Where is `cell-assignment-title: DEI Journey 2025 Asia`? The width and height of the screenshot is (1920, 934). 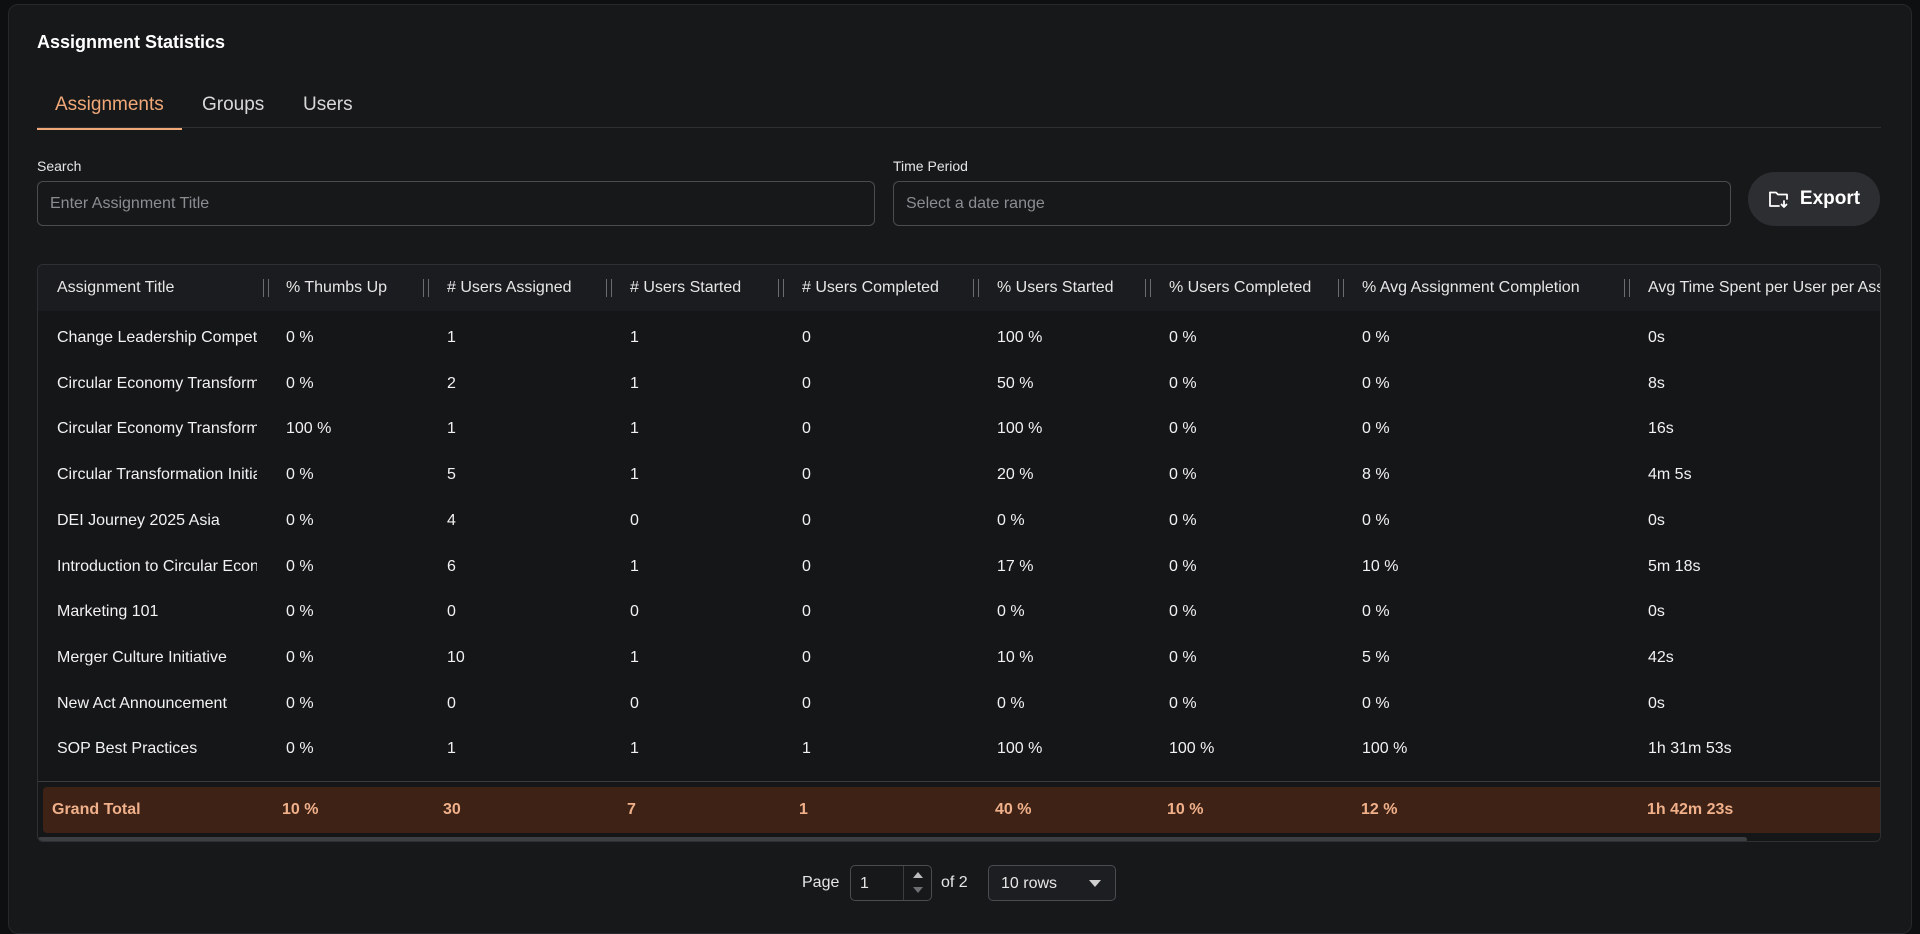
cell-assignment-title: DEI Journey 2025 Asia is located at coordinates (138, 520).